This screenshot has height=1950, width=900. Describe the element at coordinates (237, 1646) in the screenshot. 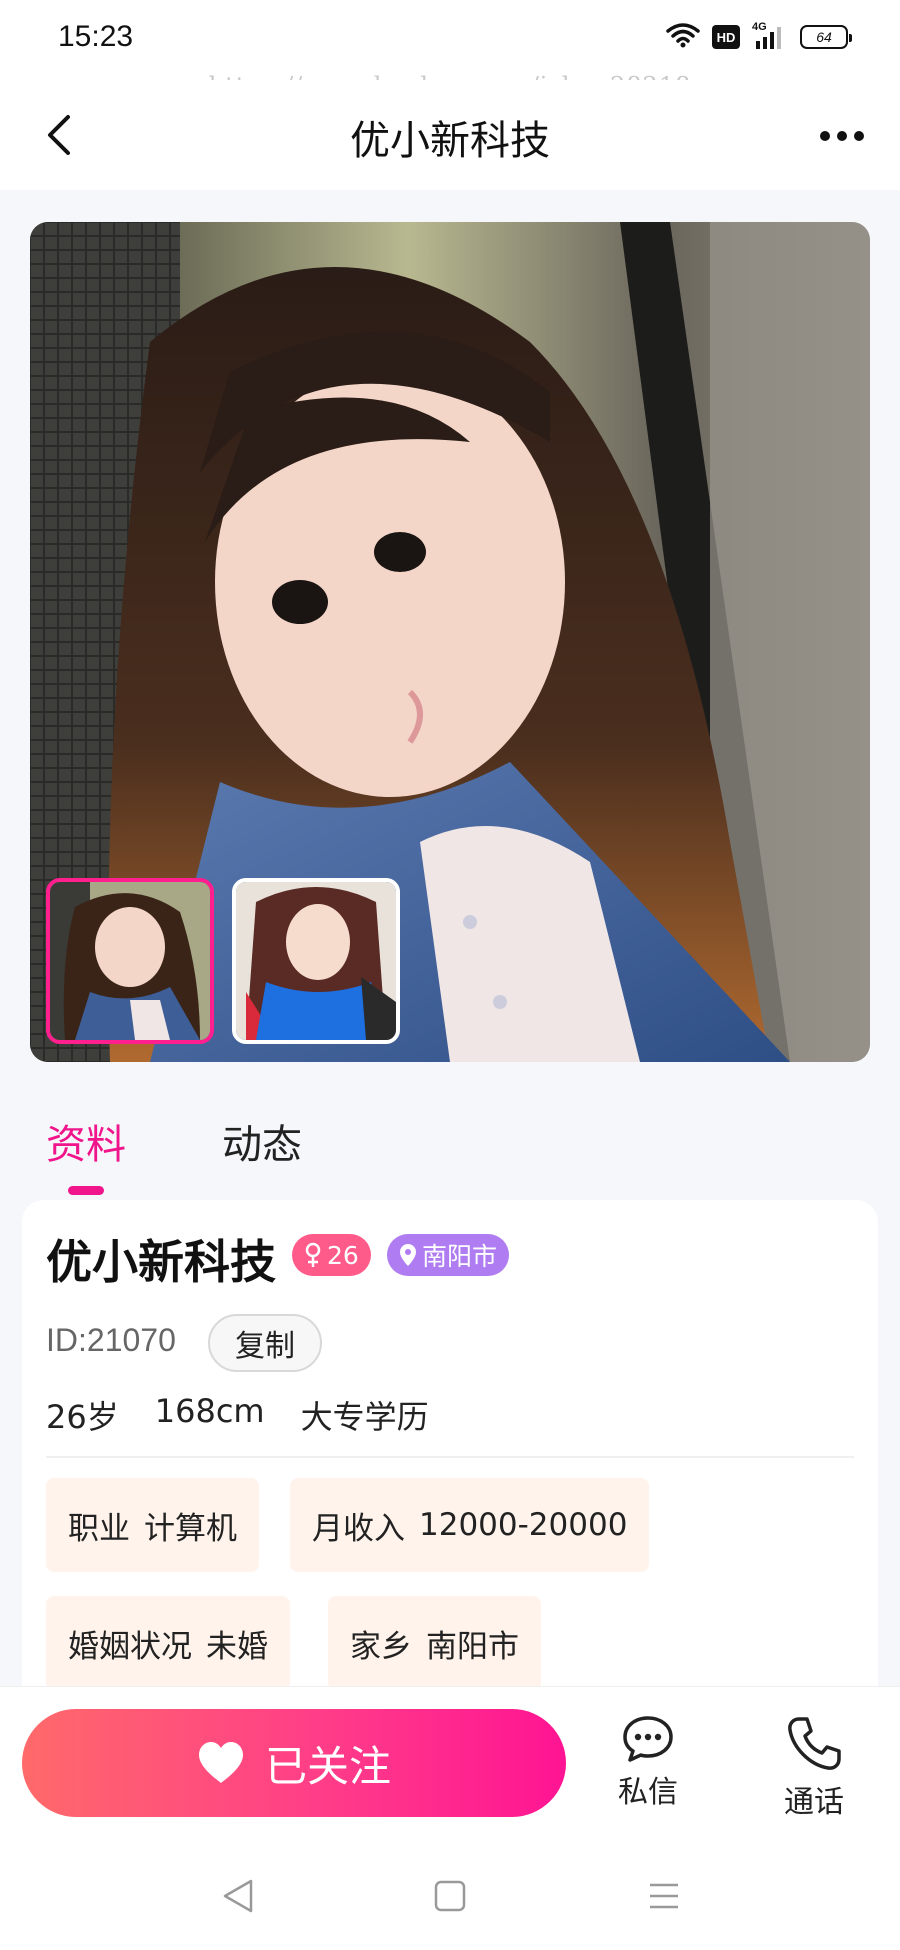

I see `tag-value: 未婚` at that location.